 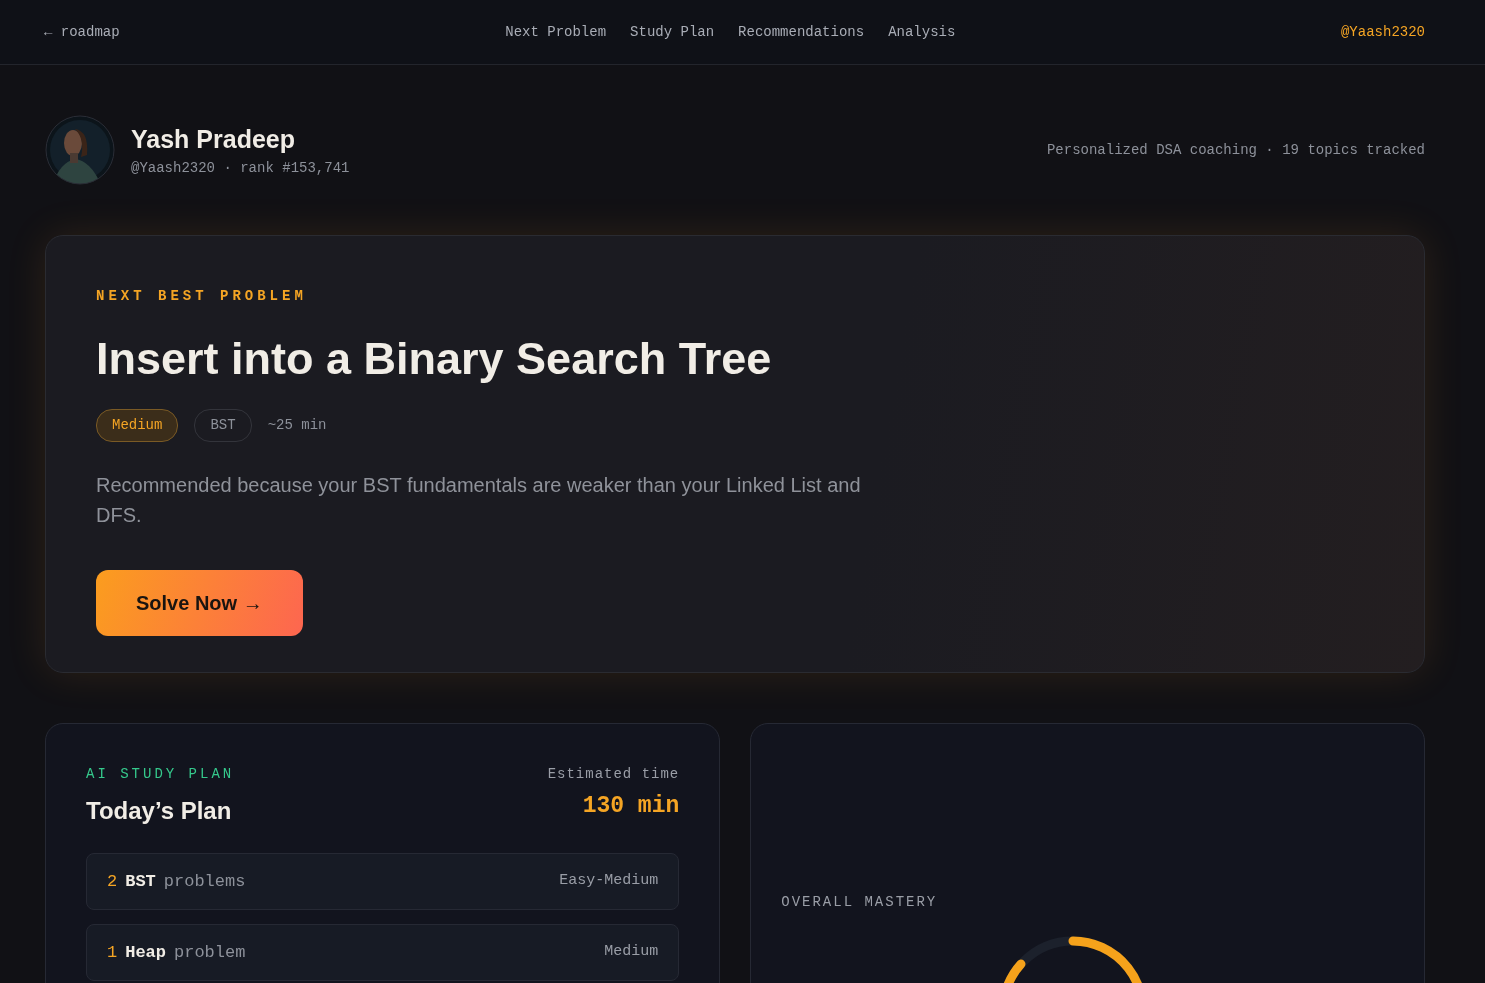 I want to click on difficulty-tag: Medium, so click(x=137, y=425).